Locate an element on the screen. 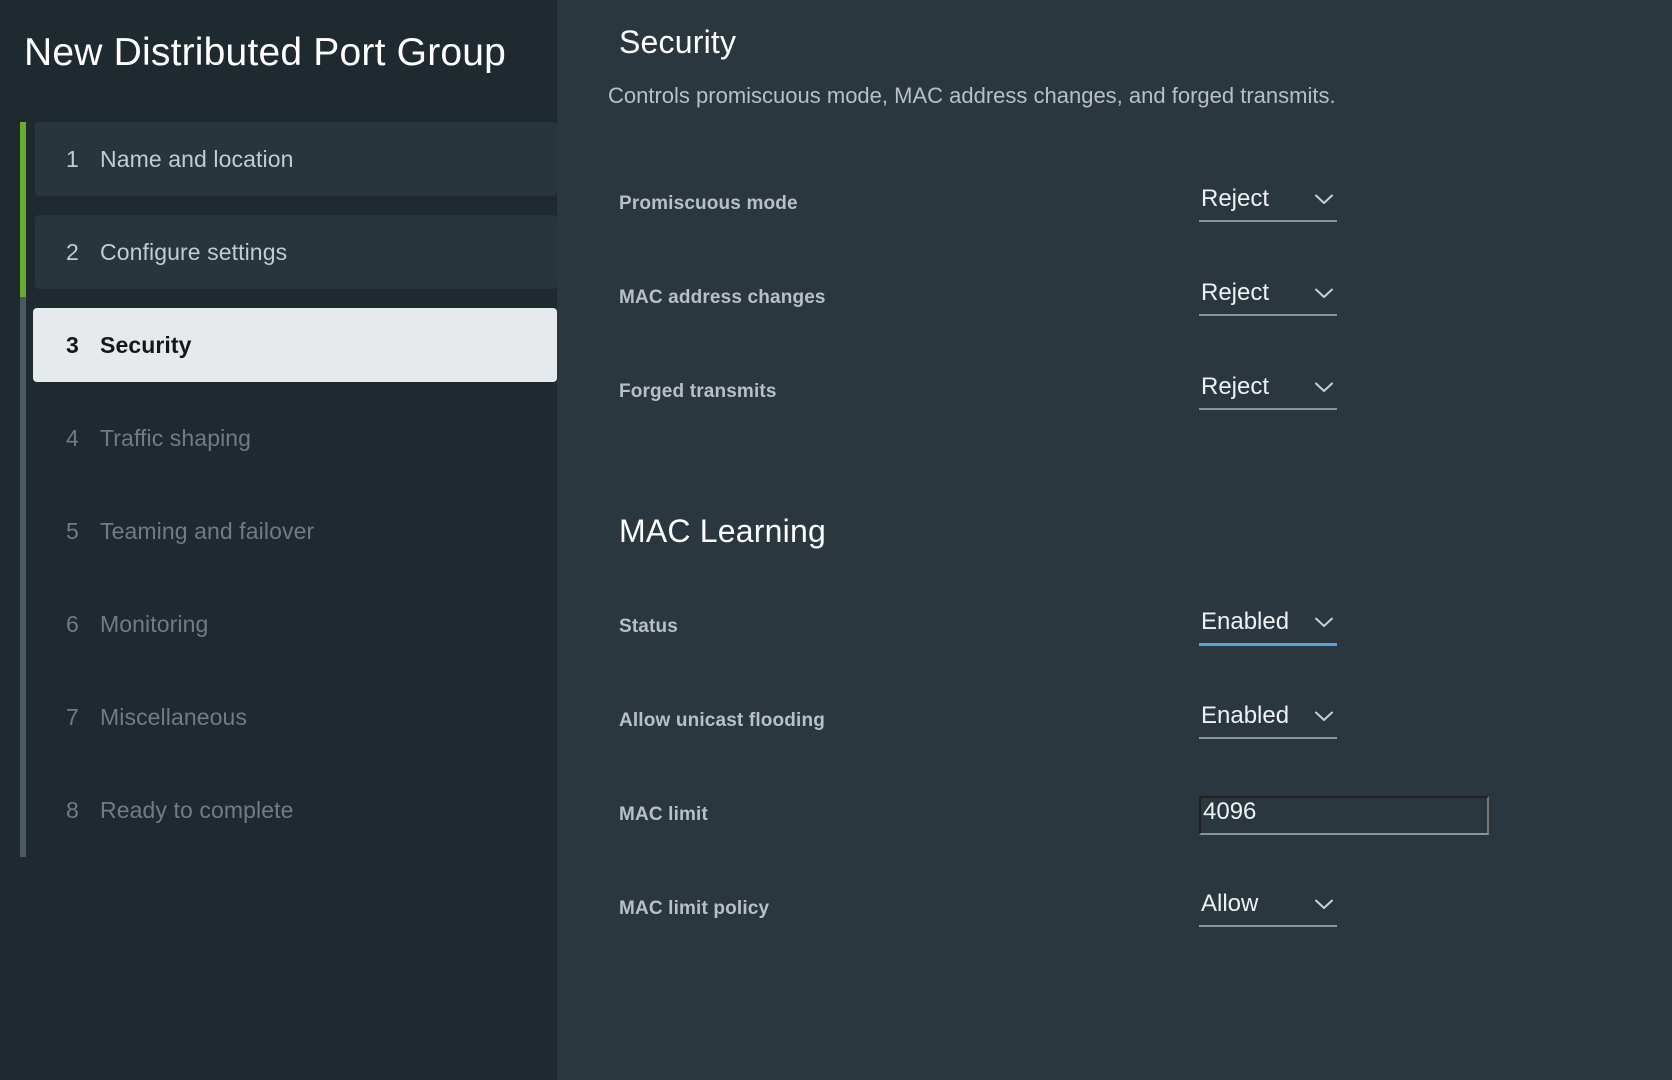 Image resolution: width=1672 pixels, height=1080 pixels. allow-unicast-flooding-select: Enabled is located at coordinates (1268, 720).